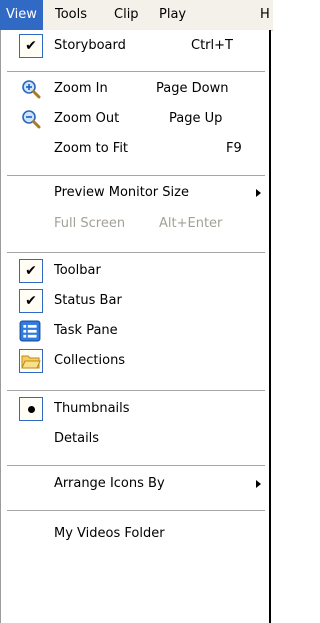  What do you see at coordinates (81, 88) in the screenshot?
I see `menu-item-label: Zoom In` at bounding box center [81, 88].